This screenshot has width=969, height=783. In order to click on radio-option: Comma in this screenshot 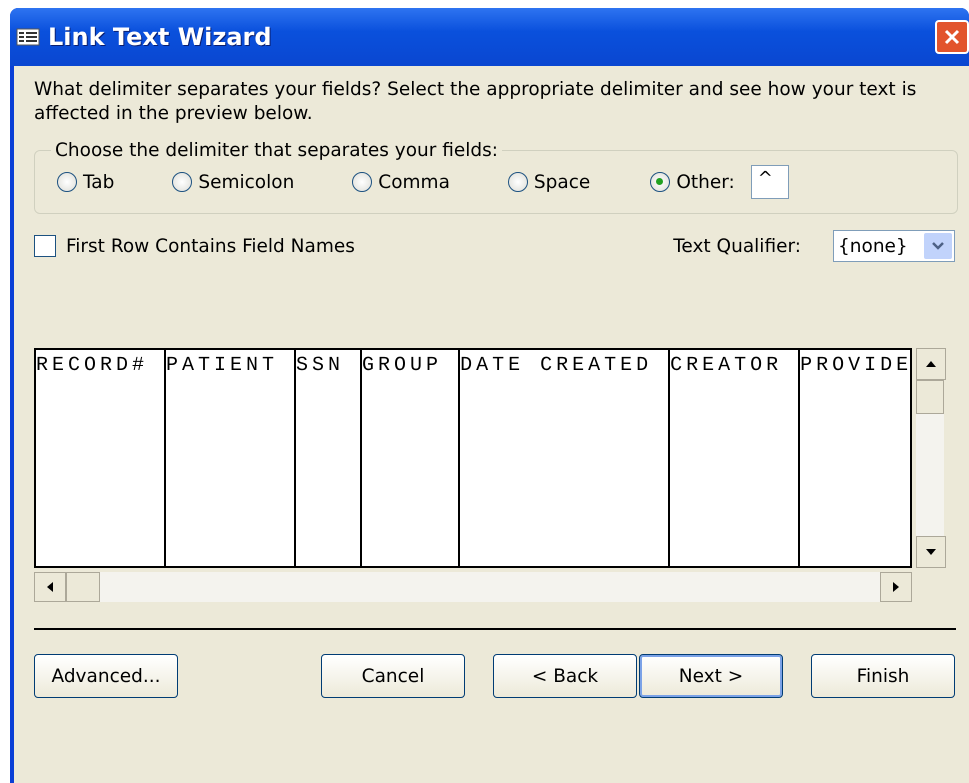, I will do `click(401, 182)`.